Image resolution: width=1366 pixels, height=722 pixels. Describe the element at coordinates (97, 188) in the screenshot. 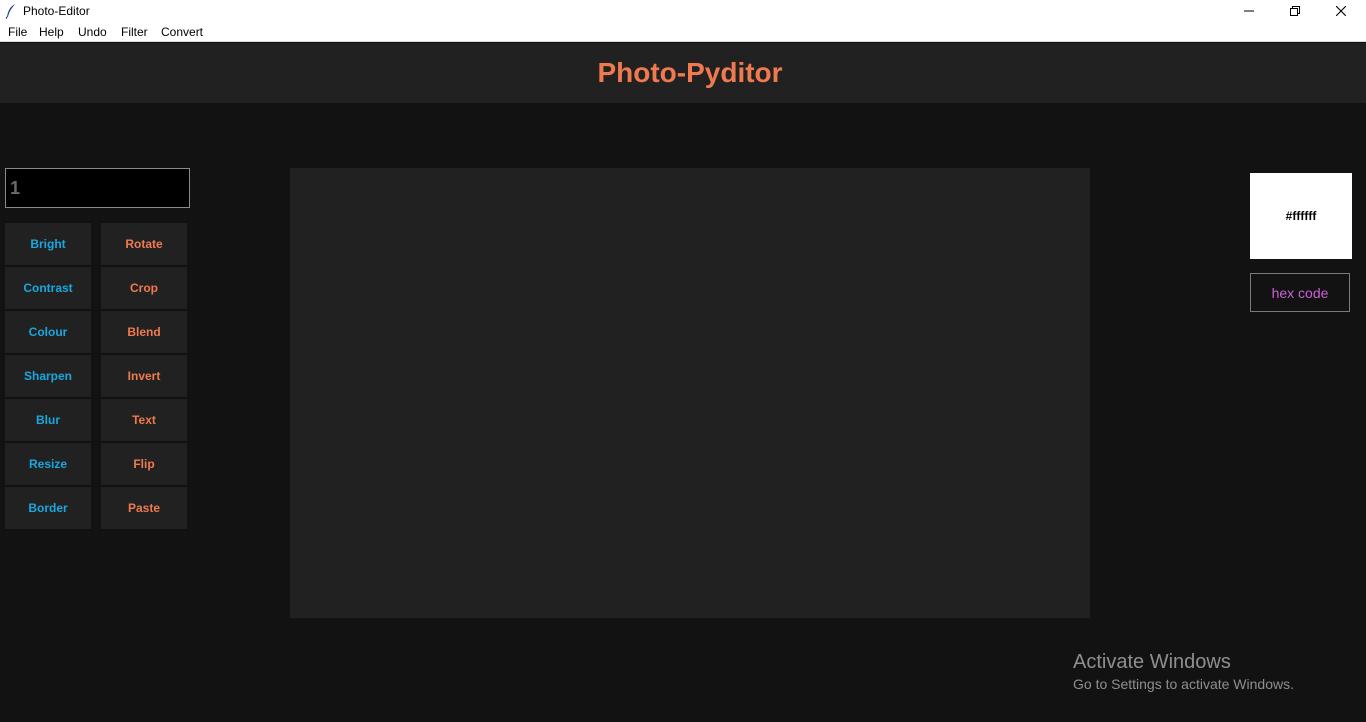

I see `value-input` at that location.